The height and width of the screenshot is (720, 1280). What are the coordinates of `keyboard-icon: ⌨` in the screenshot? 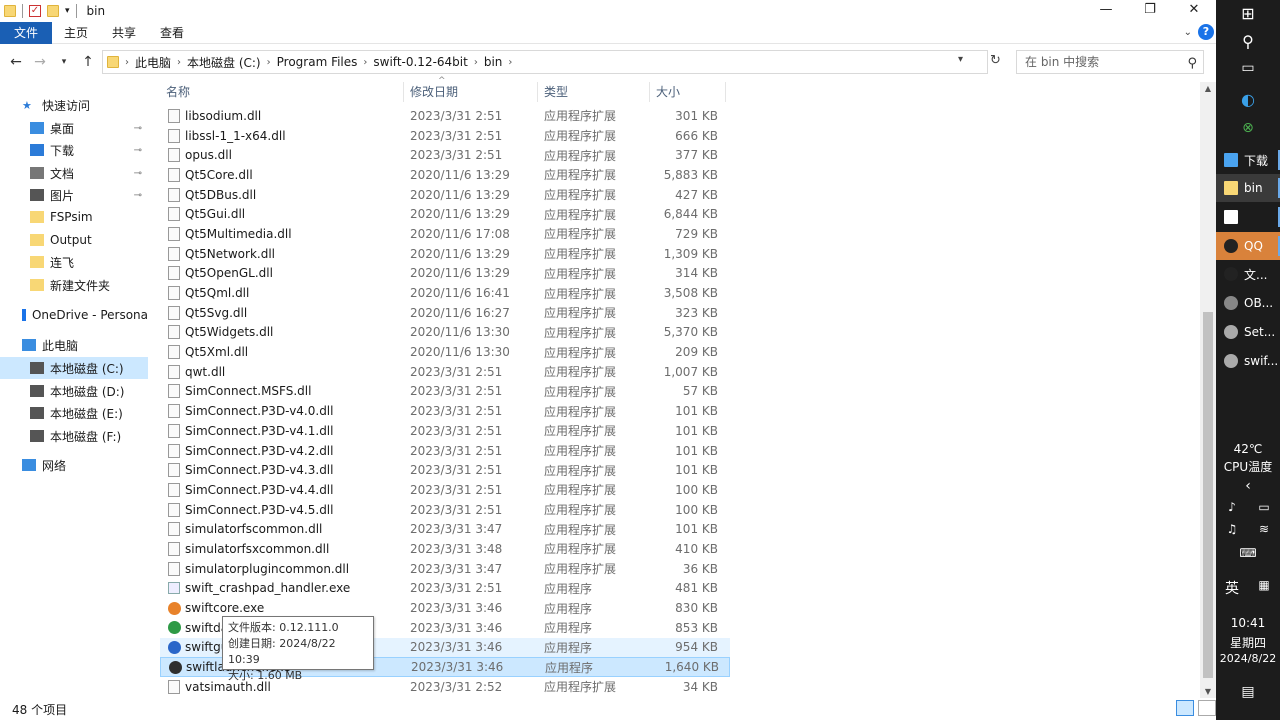 It's located at (1248, 553).